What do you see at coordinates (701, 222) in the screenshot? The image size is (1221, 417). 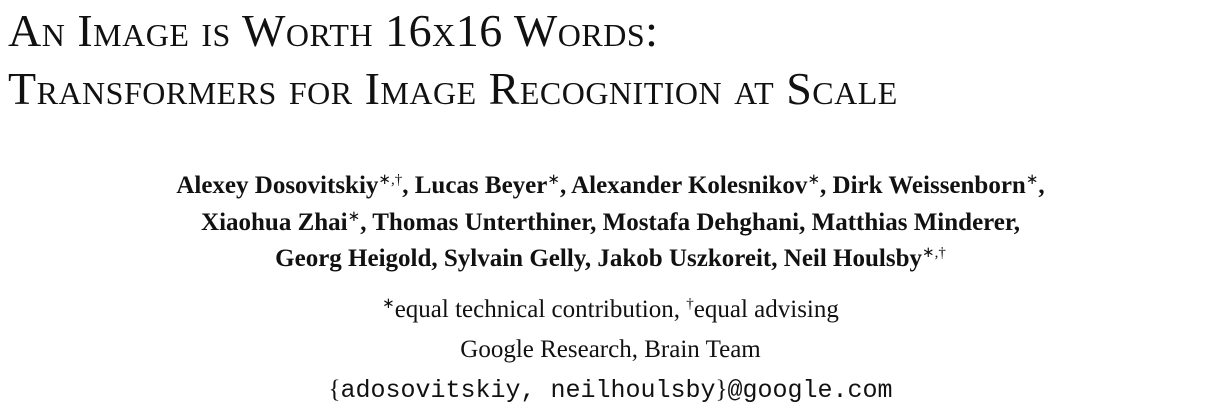 I see `author-name: Mostafa Dehghani` at bounding box center [701, 222].